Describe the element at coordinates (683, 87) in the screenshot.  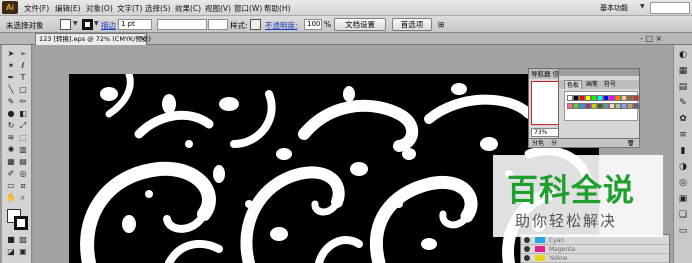
I see `swatches-dock-icon: ▤` at that location.